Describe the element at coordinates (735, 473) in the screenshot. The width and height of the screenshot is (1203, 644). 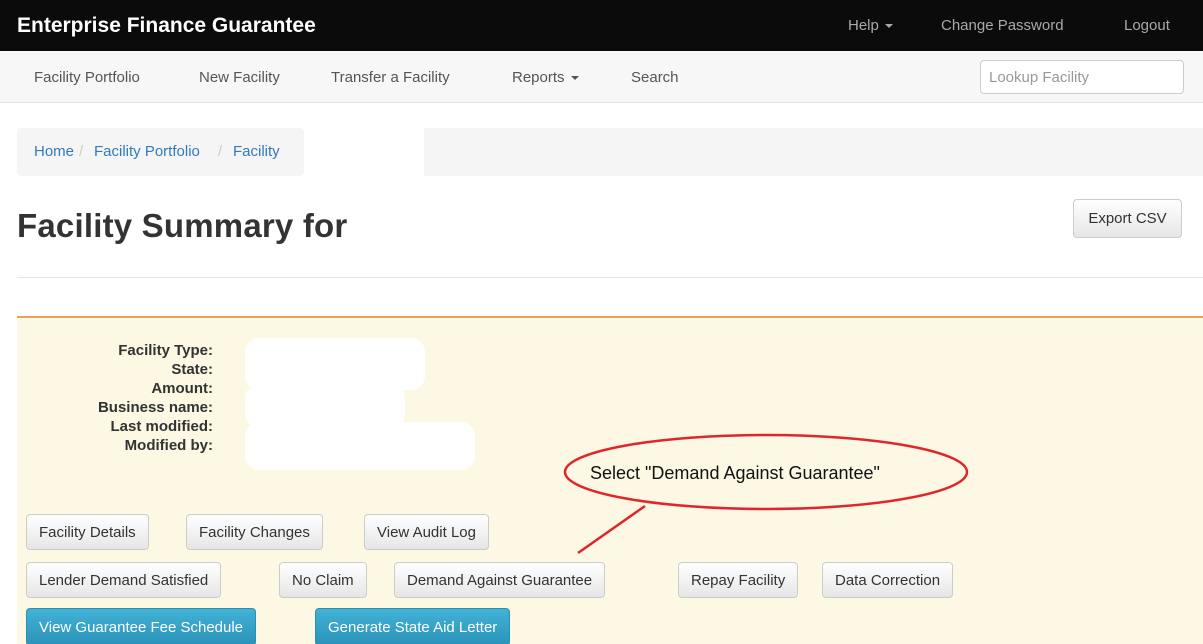
I see `callout-text: Select "Demand Against Guarantee"` at that location.